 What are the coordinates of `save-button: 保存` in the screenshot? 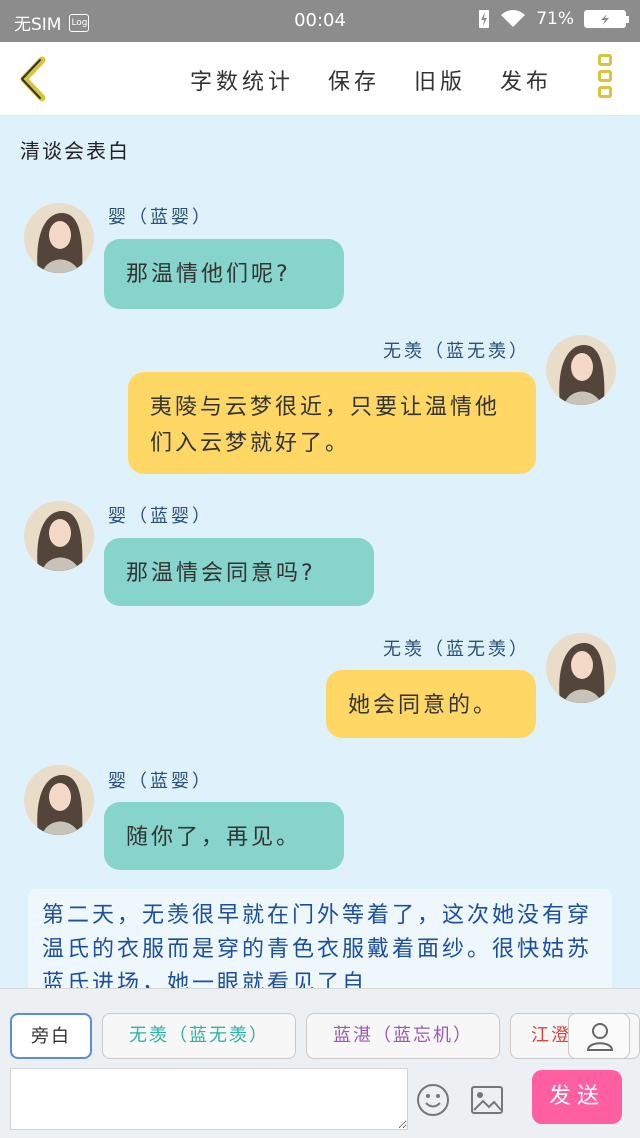 It's located at (354, 80).